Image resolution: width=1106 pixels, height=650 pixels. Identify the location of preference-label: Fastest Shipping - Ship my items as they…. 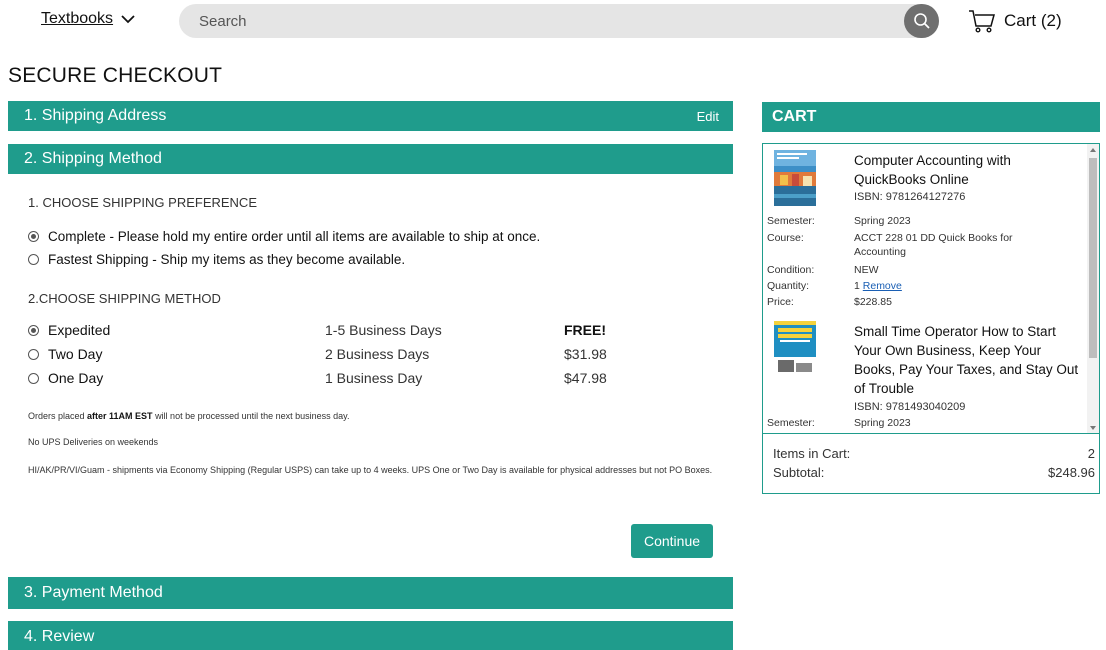
(227, 259).